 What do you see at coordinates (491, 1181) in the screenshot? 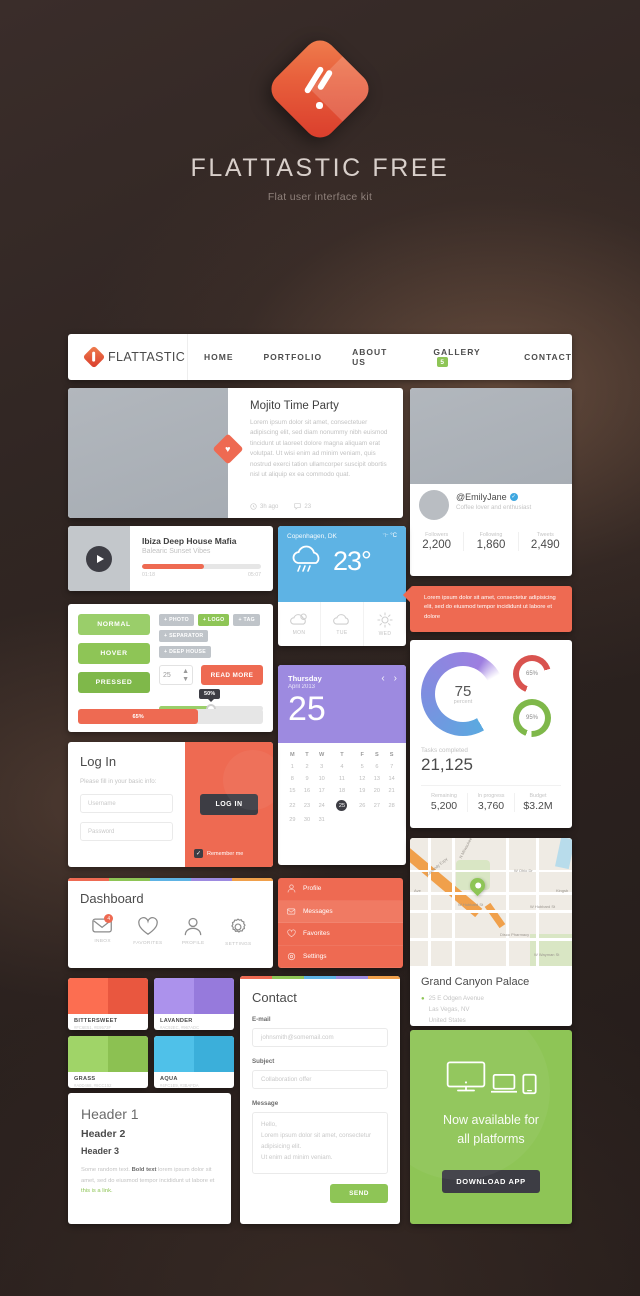
I see `download-app-button: DOWNLOAD APP` at bounding box center [491, 1181].